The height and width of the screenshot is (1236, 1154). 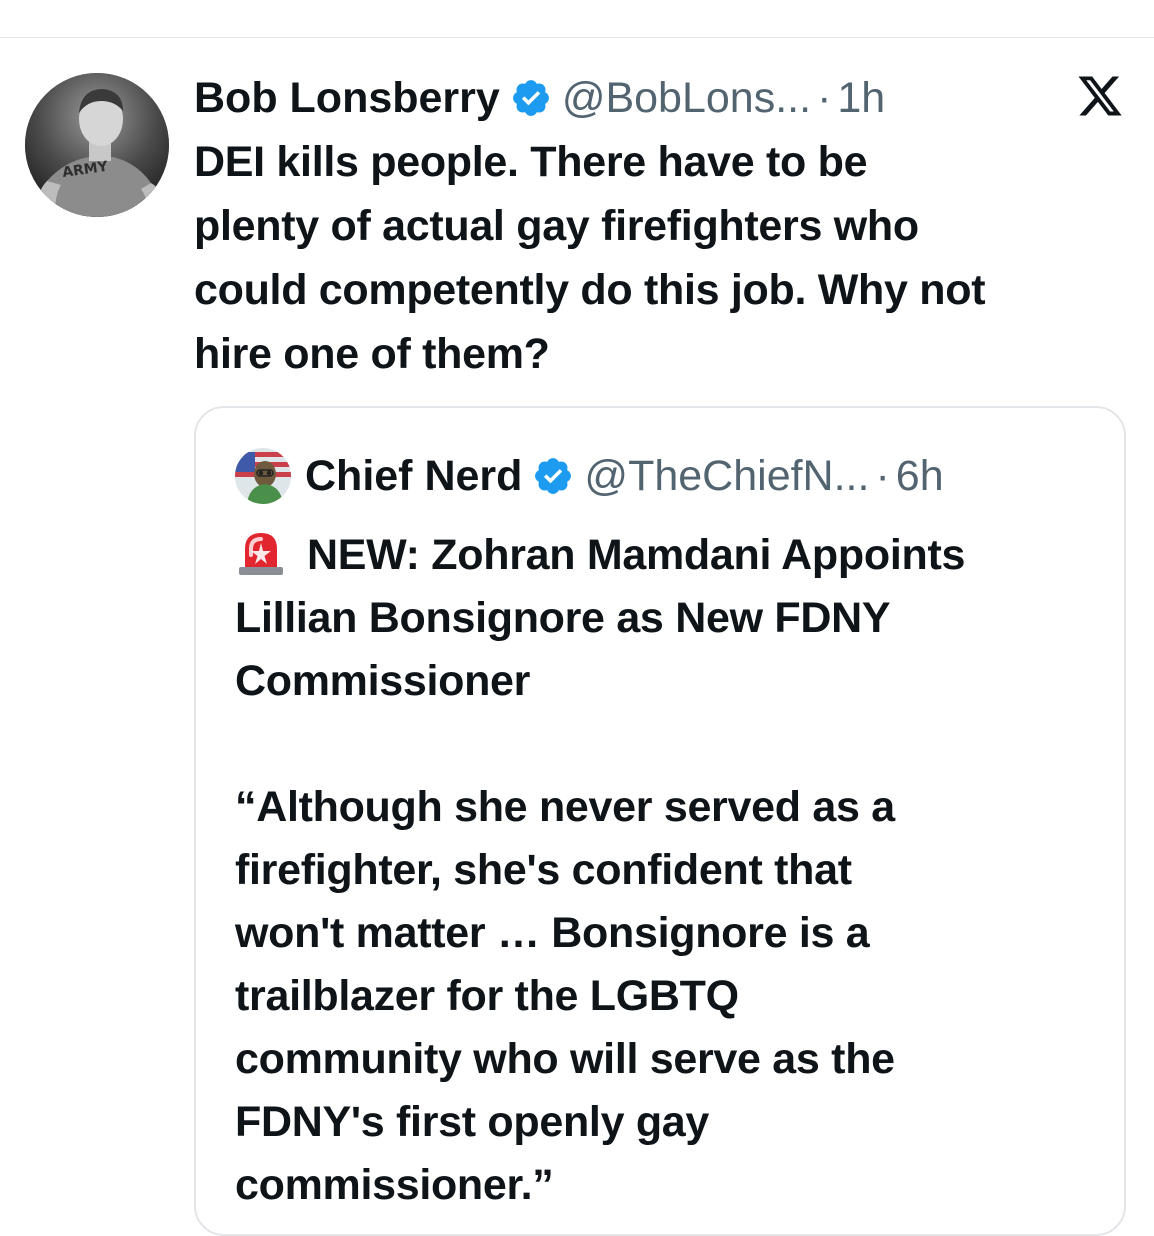 I want to click on quote-line: won't matter … Bonsignore is a, so click(x=552, y=933).